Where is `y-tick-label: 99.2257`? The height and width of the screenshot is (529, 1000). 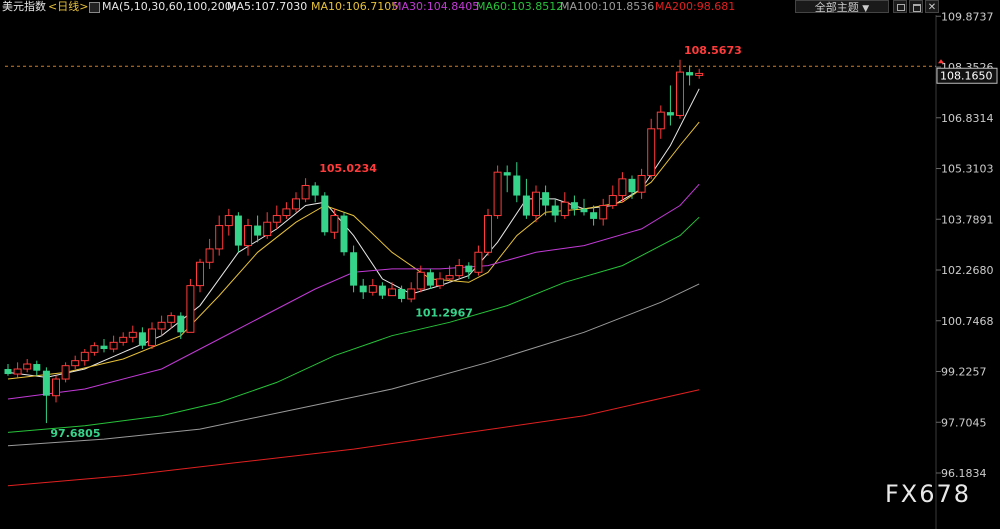
y-tick-label: 99.2257 is located at coordinates (964, 372).